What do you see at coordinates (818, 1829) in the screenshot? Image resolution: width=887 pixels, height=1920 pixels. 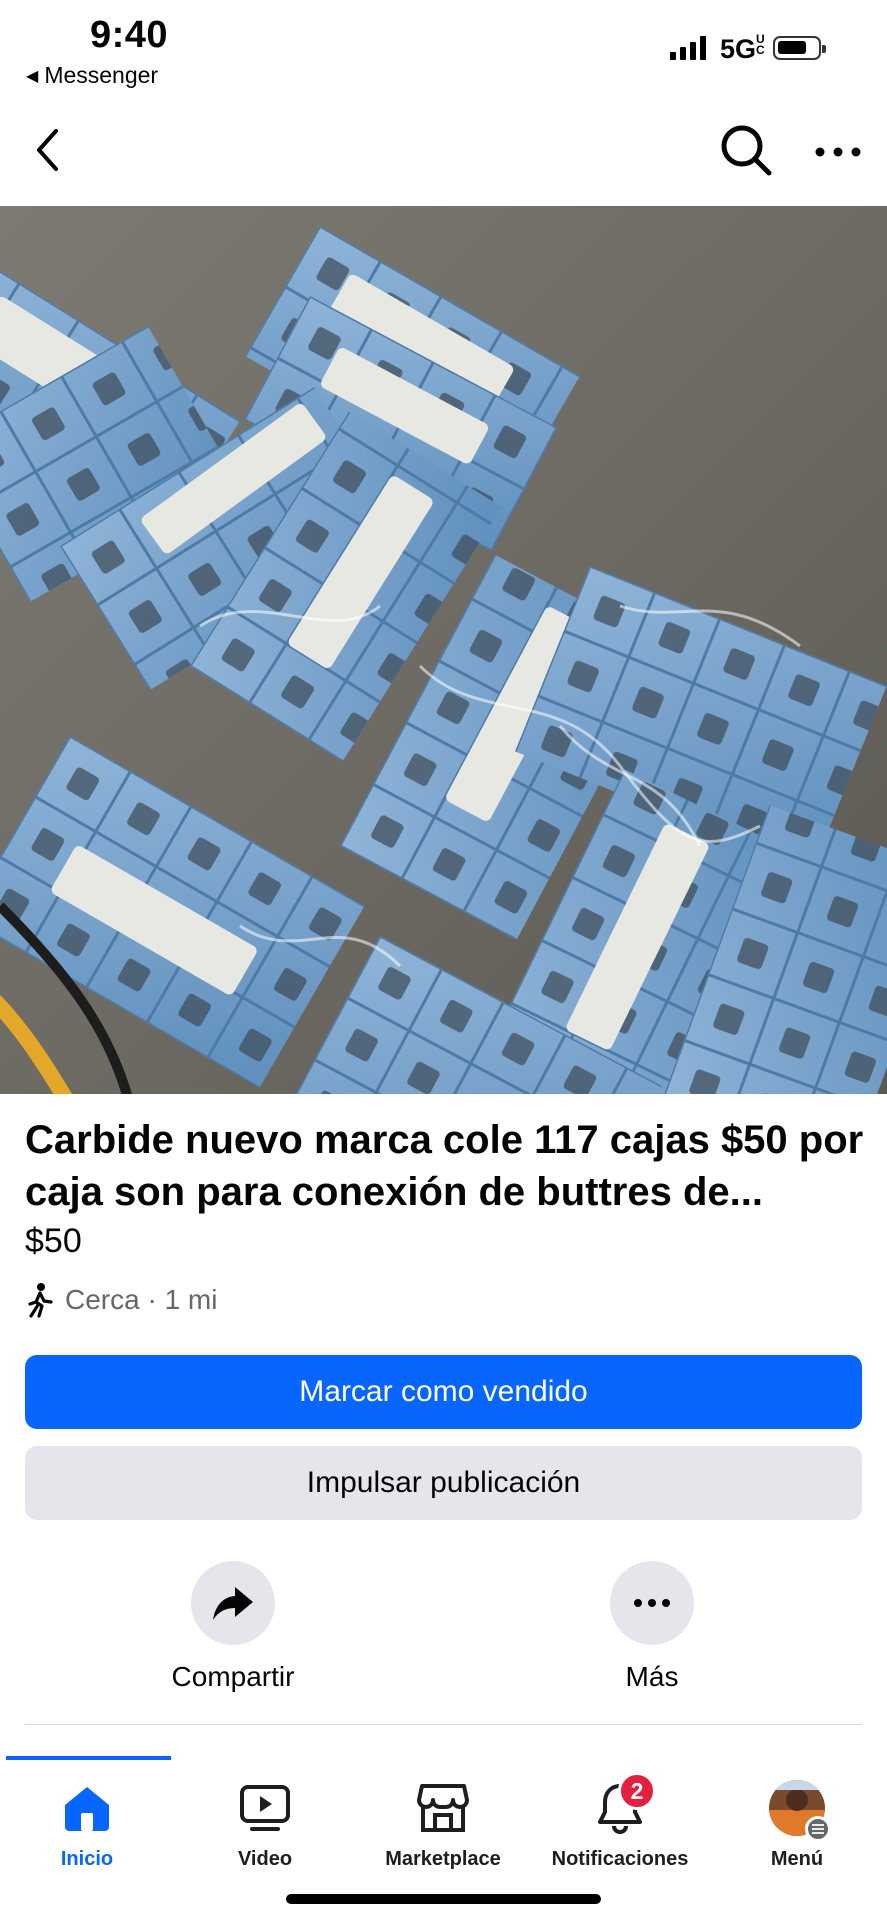 I see `menu-lines-icon` at bounding box center [818, 1829].